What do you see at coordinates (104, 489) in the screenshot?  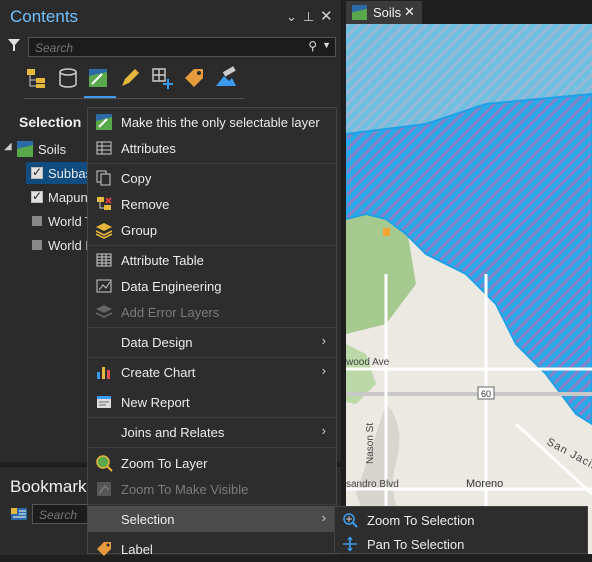 I see `zoom-to-visible-icon` at bounding box center [104, 489].